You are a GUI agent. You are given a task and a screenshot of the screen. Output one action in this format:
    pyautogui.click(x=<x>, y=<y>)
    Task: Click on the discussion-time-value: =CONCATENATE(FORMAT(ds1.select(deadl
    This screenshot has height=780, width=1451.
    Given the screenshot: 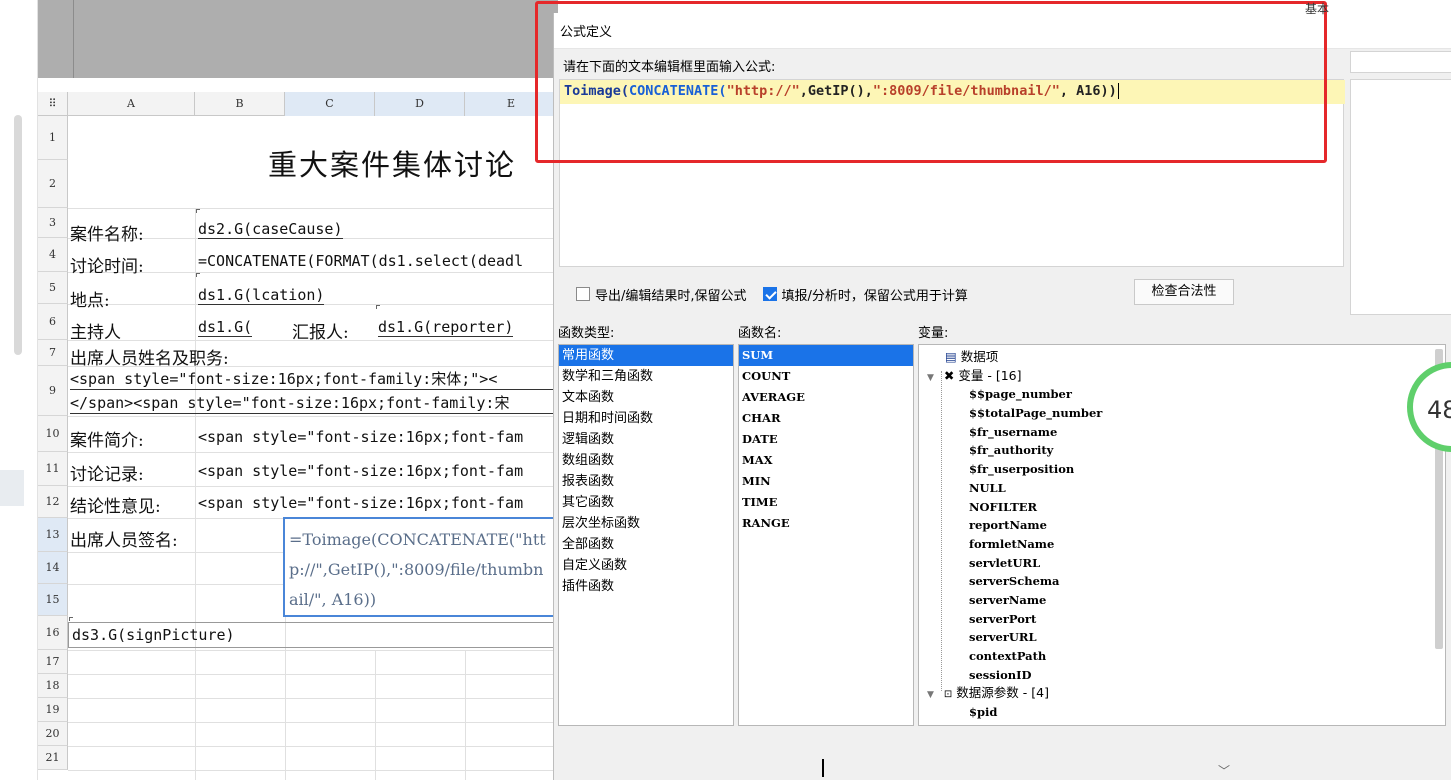 What is the action you would take?
    pyautogui.click(x=378, y=261)
    